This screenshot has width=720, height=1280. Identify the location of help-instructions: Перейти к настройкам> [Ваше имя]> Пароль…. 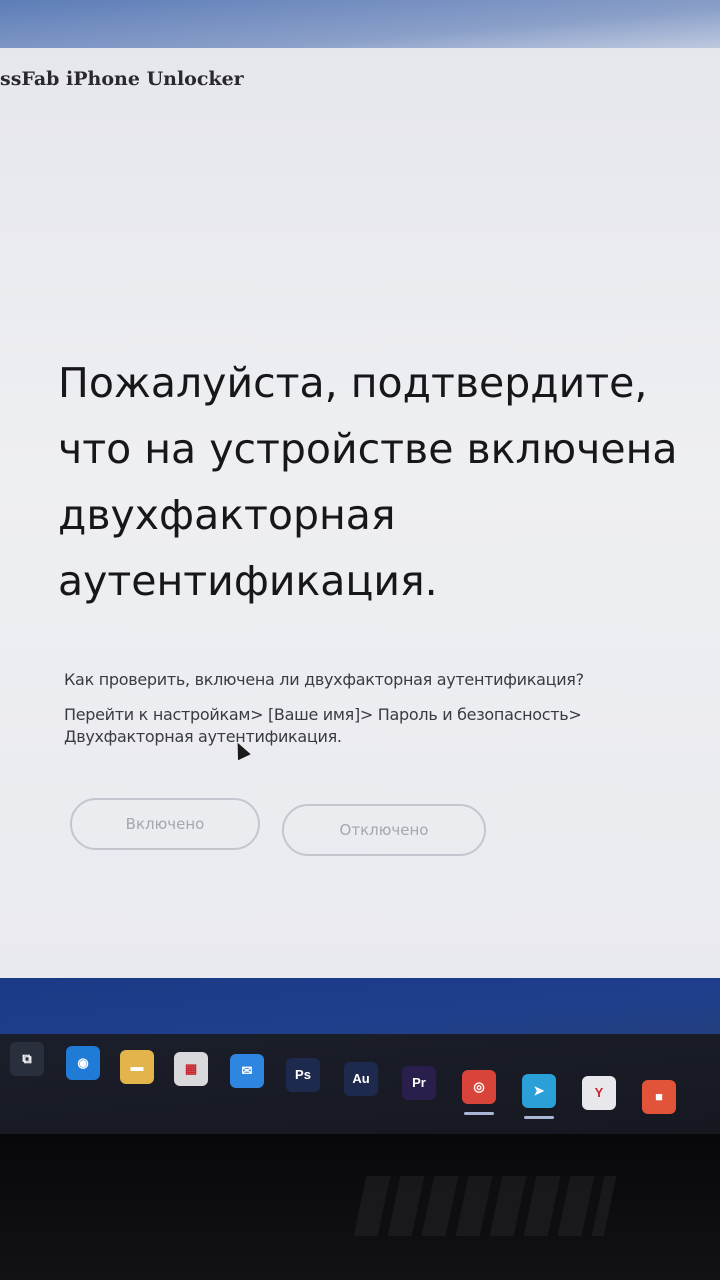
(323, 725).